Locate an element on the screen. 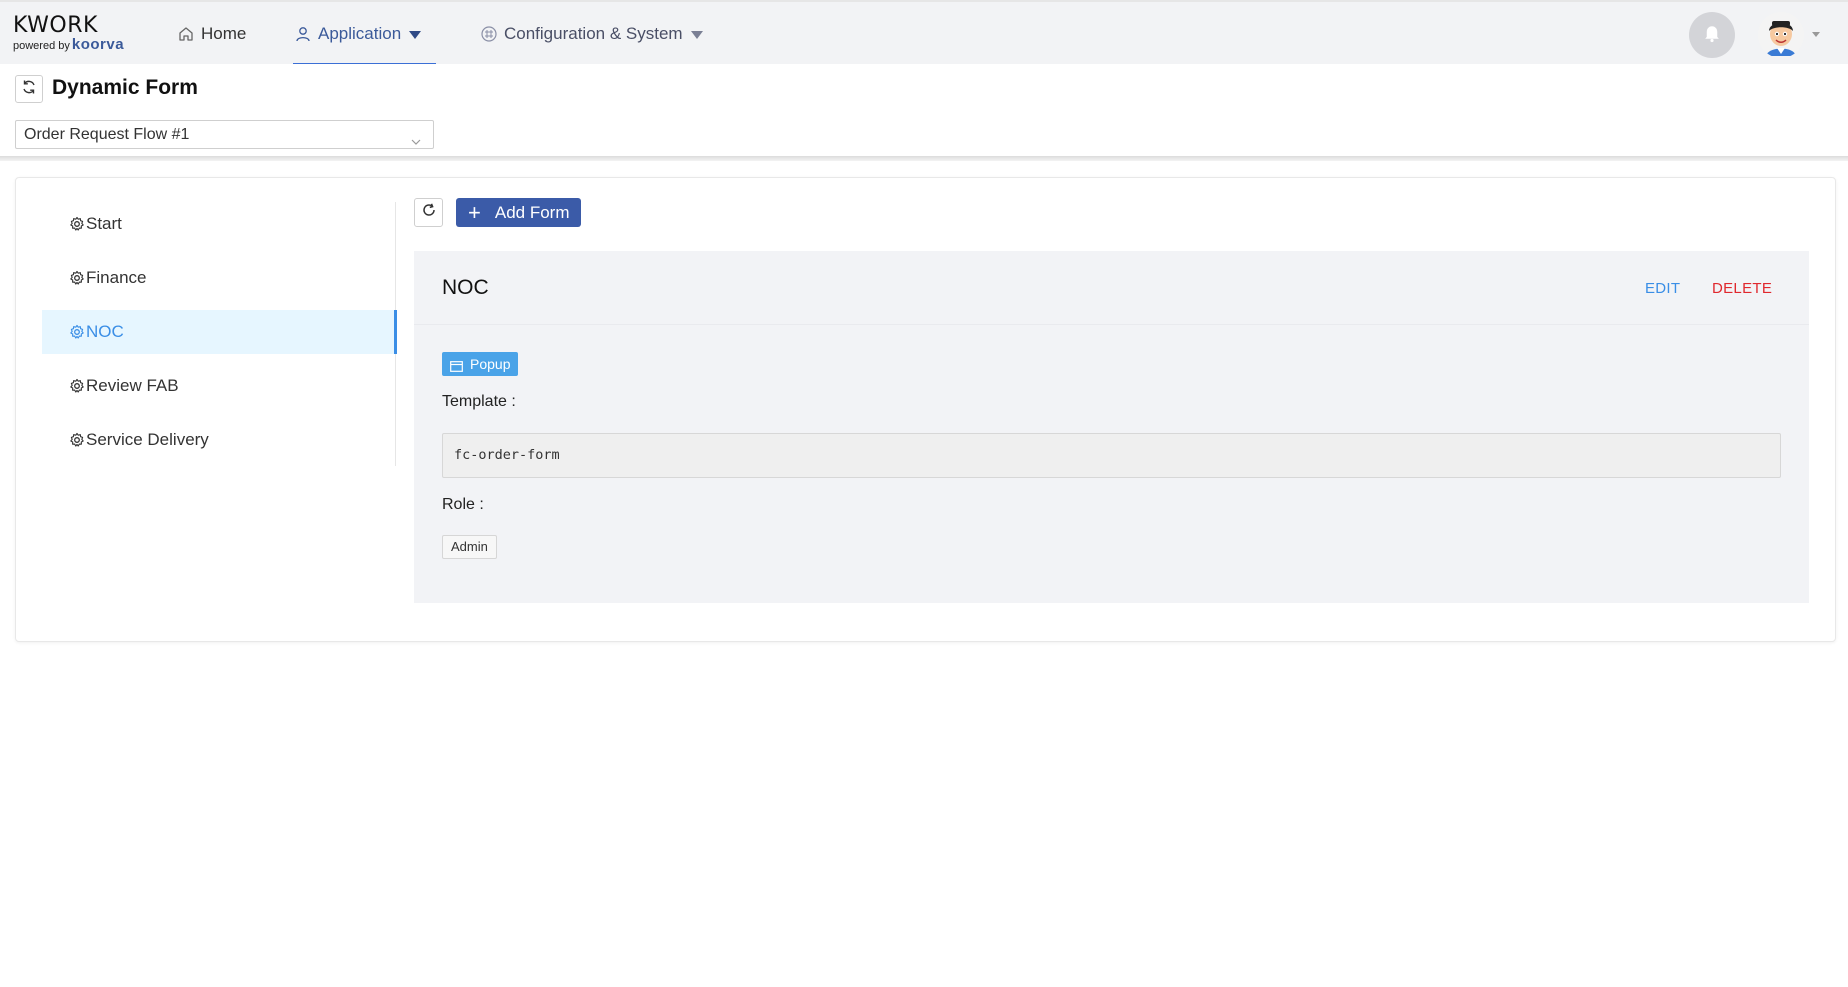 Image resolution: width=1848 pixels, height=987 pixels. step-start: Start is located at coordinates (219, 224).